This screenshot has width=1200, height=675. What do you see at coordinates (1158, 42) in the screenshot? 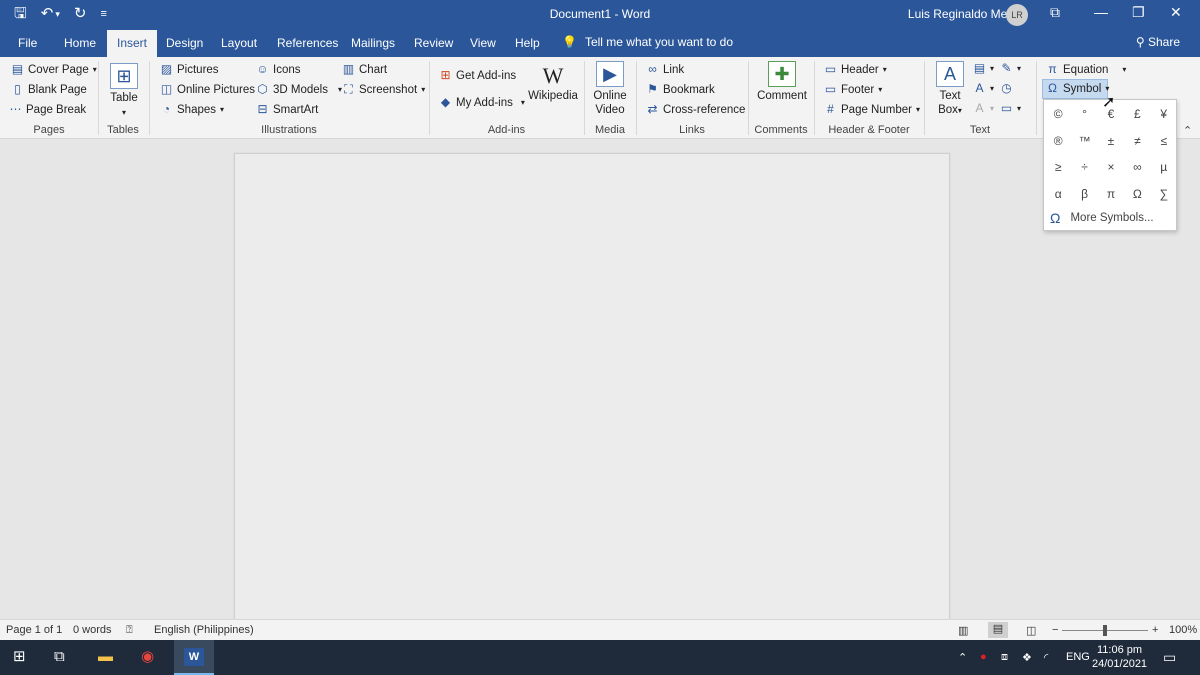
I see `share-button: ⚲ Share` at bounding box center [1158, 42].